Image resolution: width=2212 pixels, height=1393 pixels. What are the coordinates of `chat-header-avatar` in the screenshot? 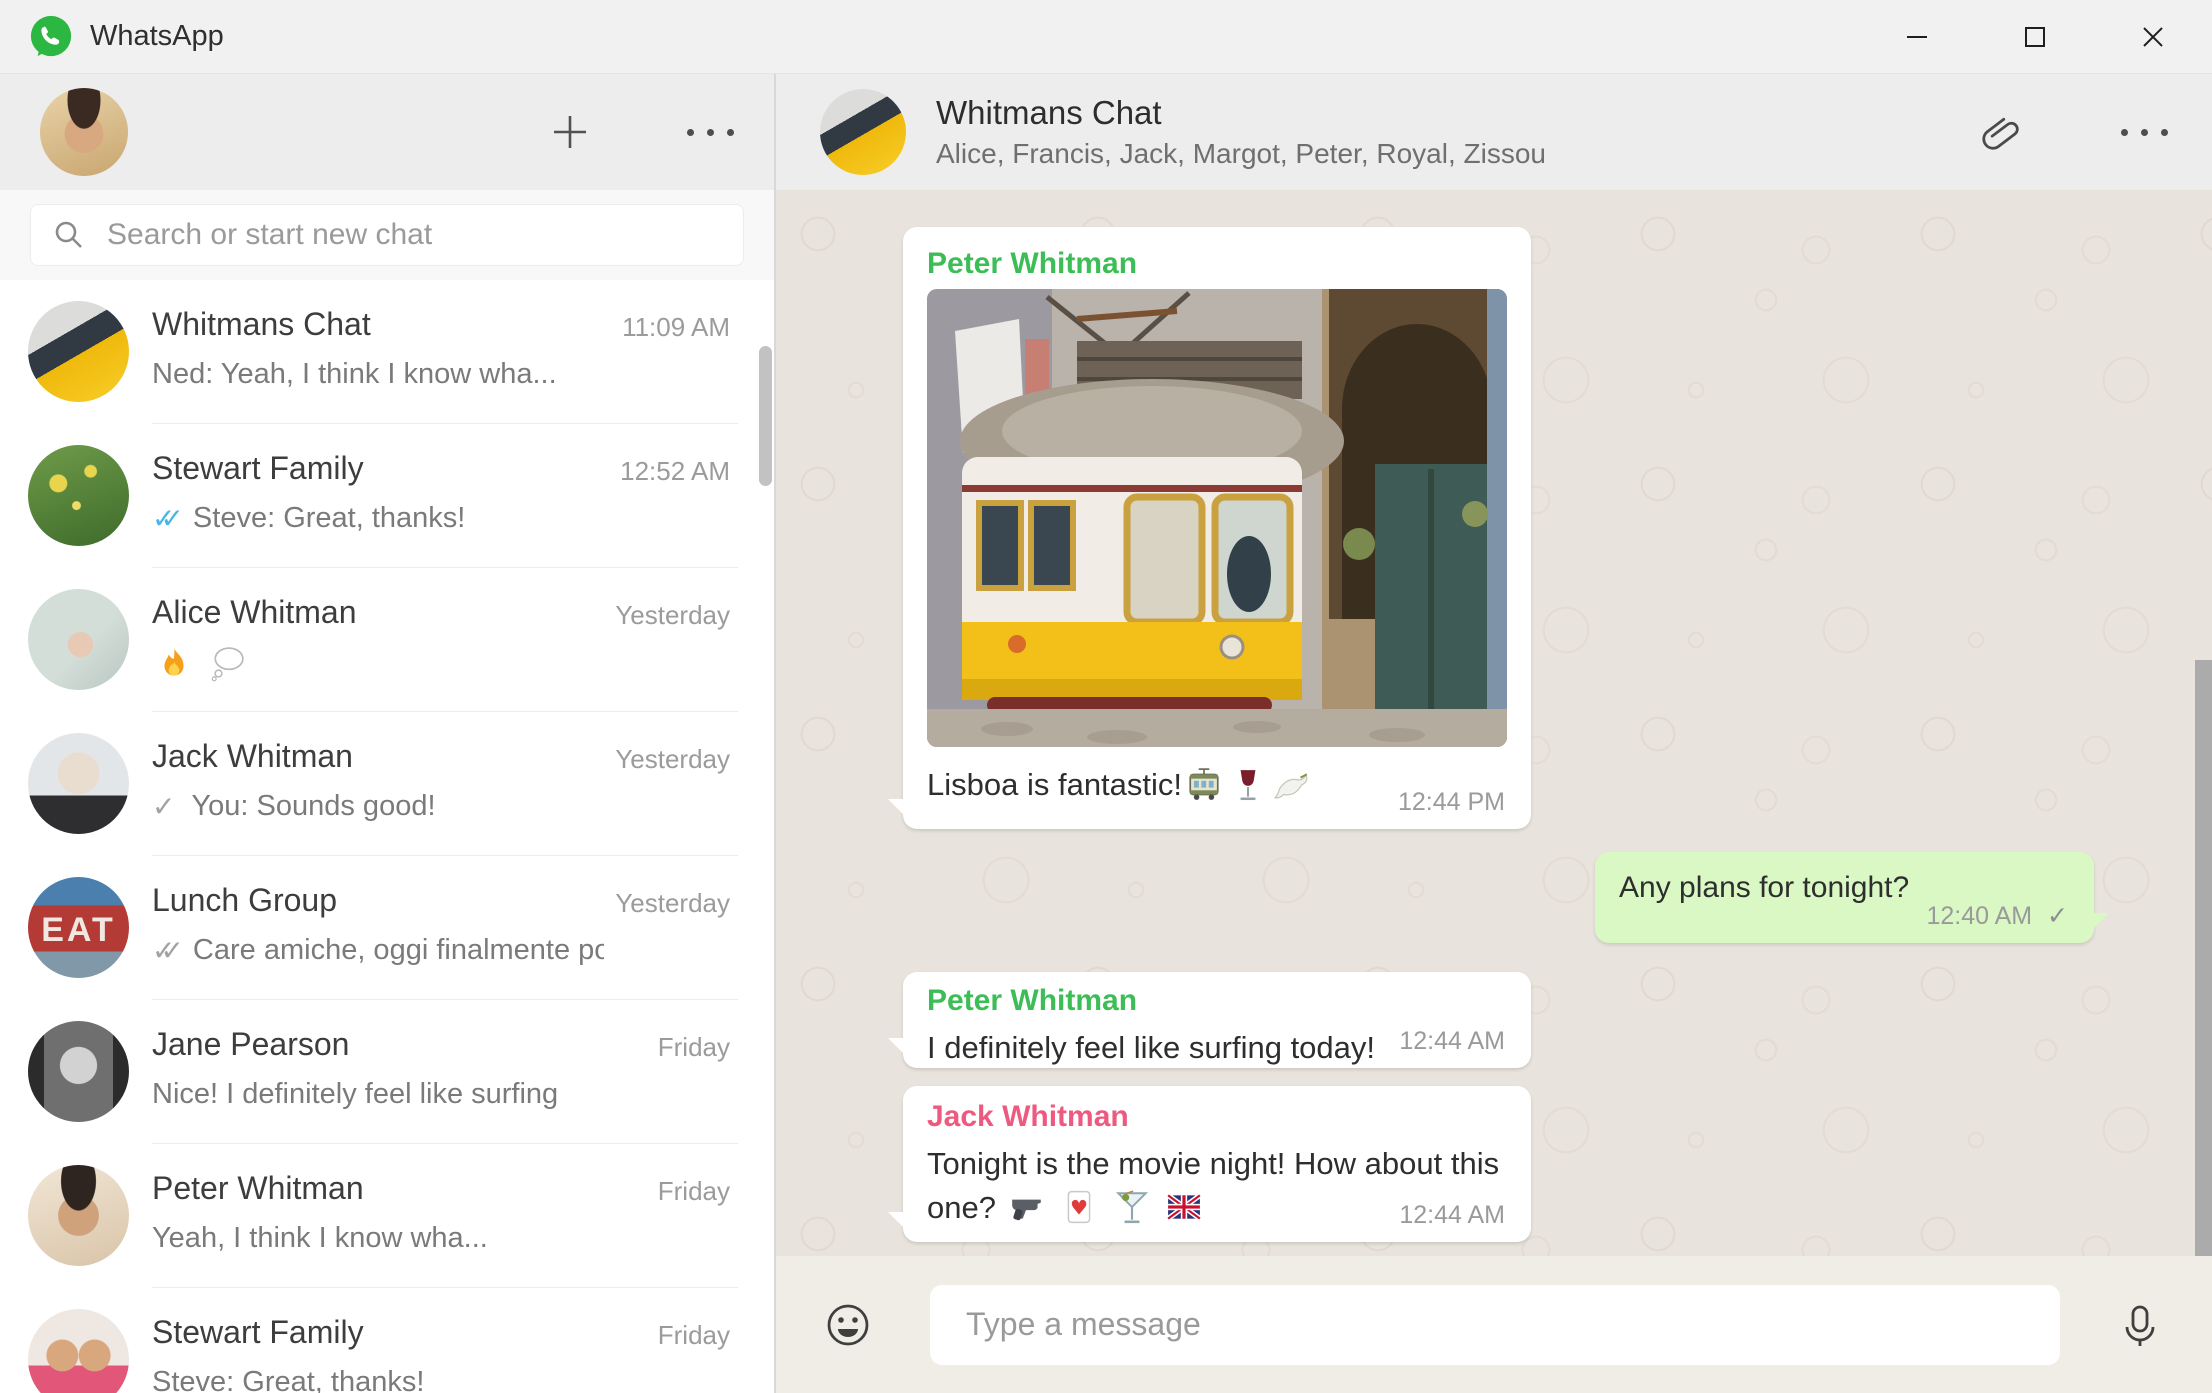 It's located at (863, 132).